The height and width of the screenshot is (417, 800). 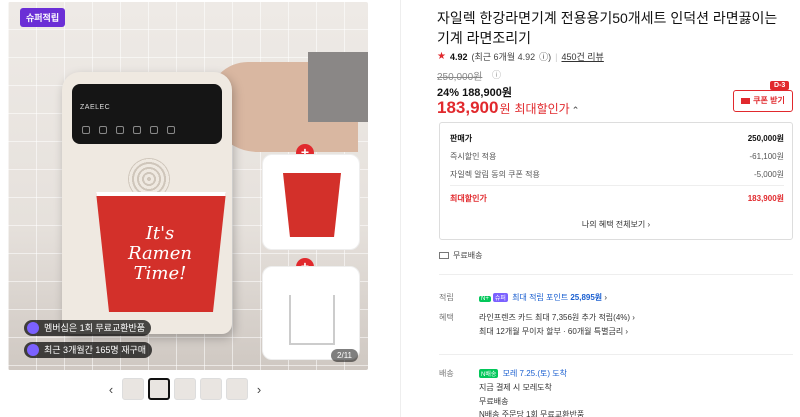 I want to click on delivery-exchange: N배송 주문당 1회 무료교환반품, so click(x=532, y=413).